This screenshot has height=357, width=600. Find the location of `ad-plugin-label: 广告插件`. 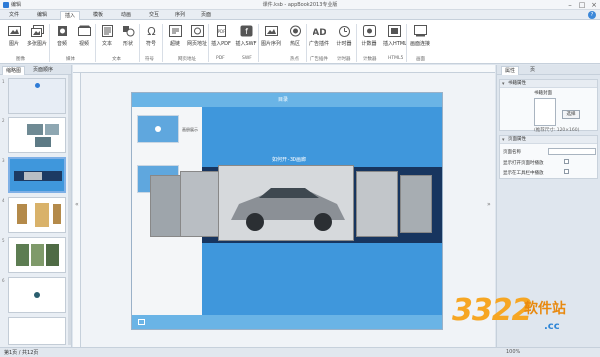

ad-plugin-label: 广告插件 is located at coordinates (318, 44).